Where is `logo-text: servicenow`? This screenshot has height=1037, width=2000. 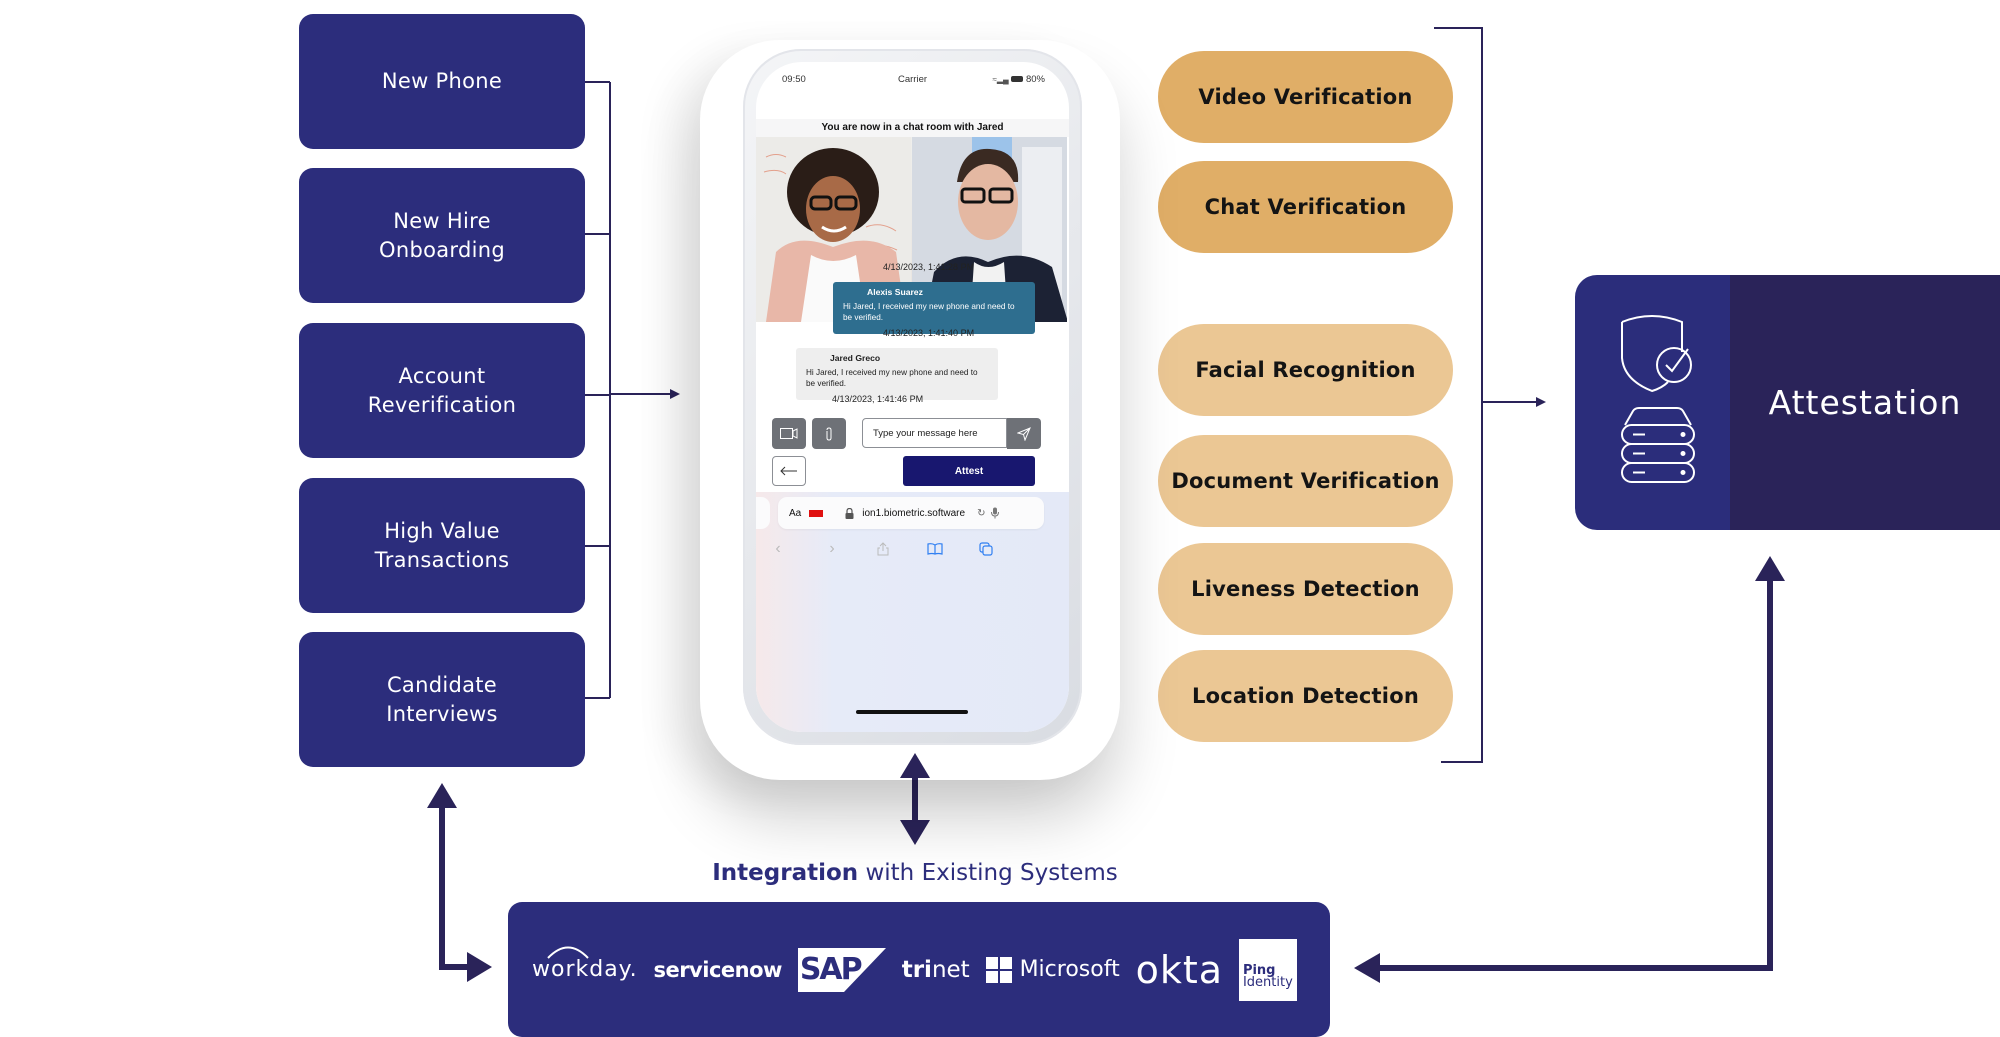
logo-text: servicenow is located at coordinates (717, 969).